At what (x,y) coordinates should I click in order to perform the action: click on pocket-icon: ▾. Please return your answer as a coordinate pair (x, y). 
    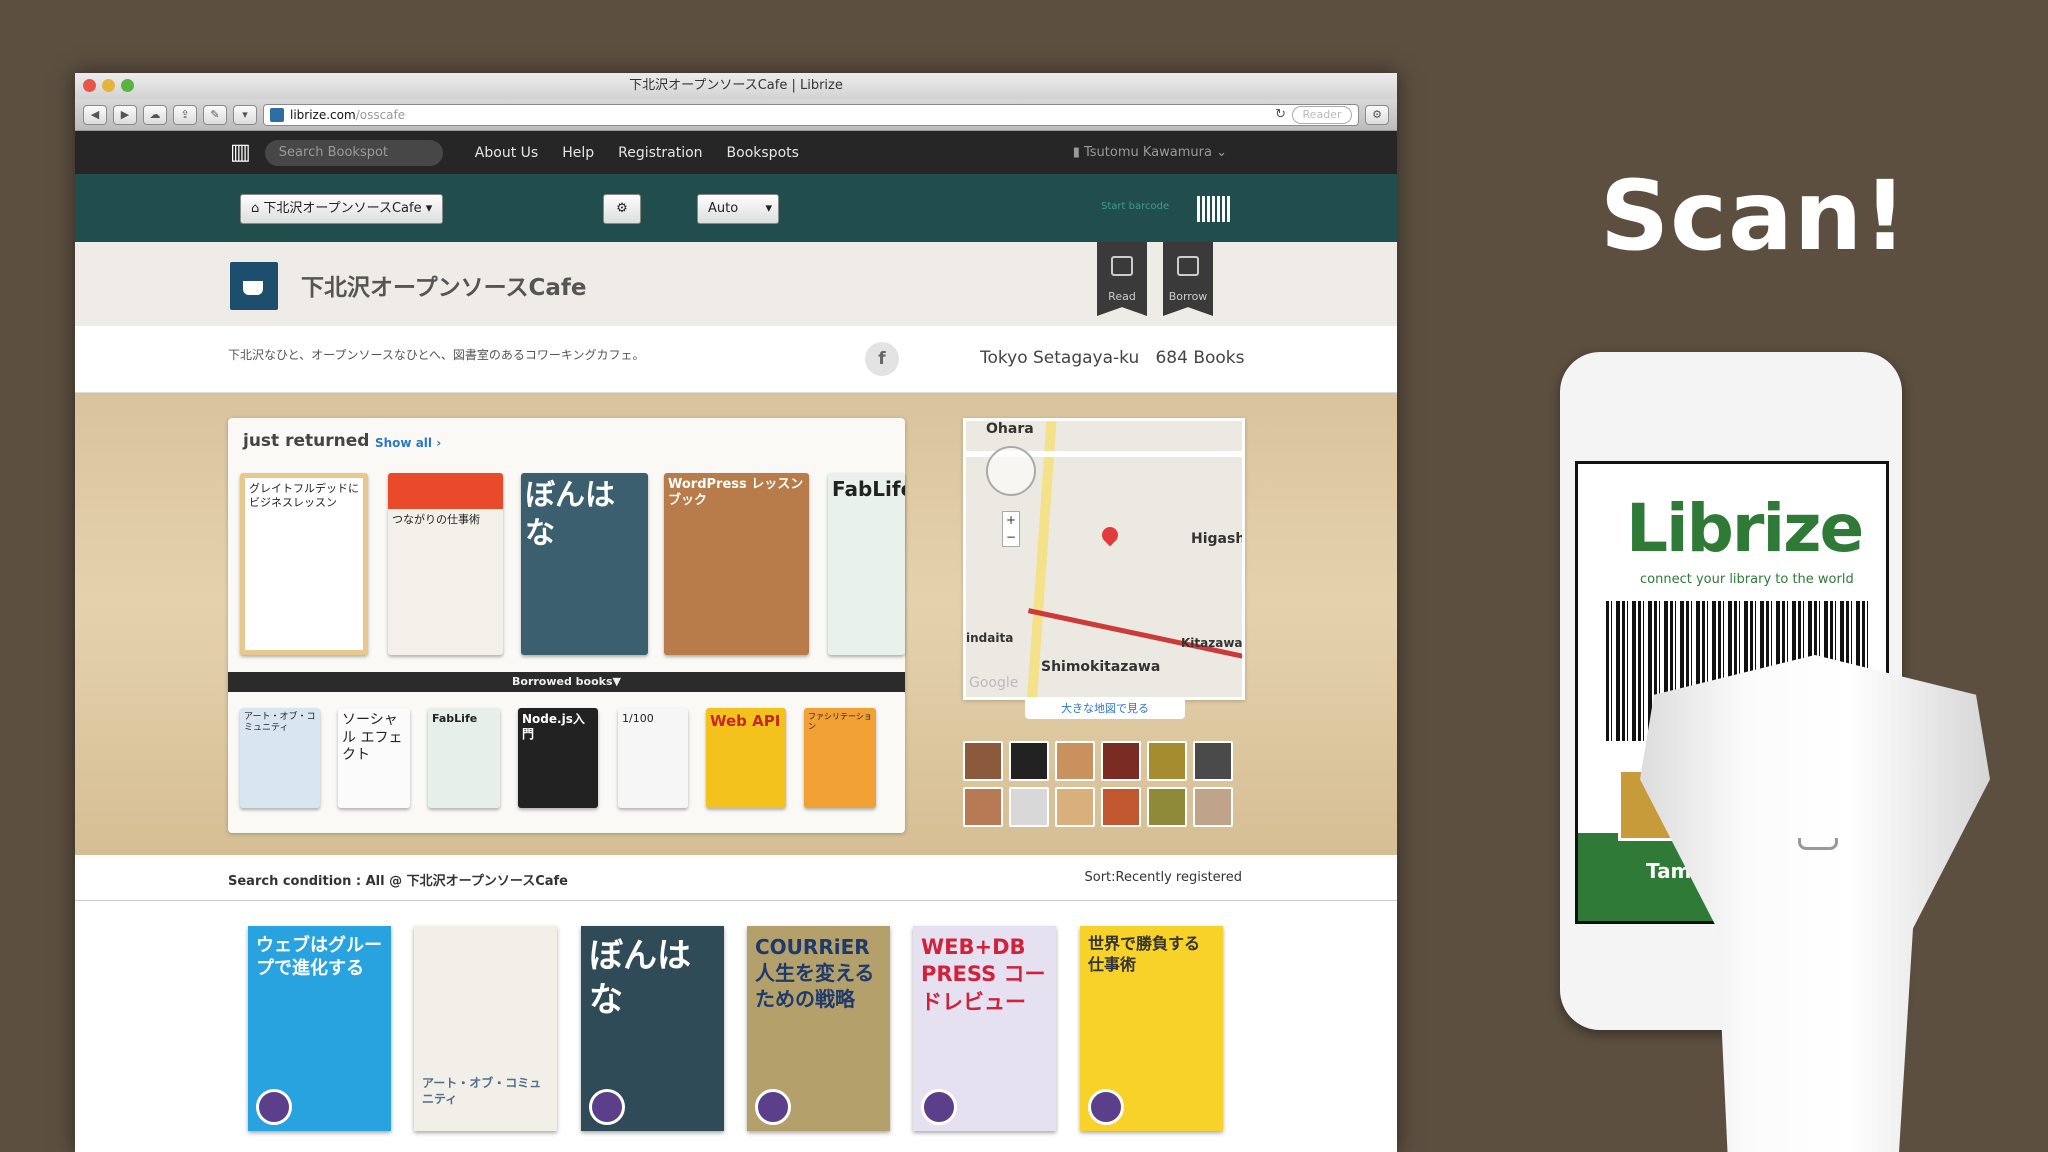
    Looking at the image, I should click on (245, 114).